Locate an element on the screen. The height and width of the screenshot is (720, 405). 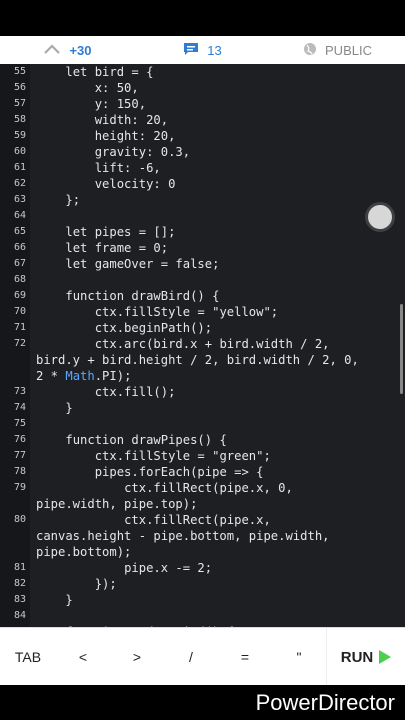
line-number: 81 is located at coordinates (15, 568).